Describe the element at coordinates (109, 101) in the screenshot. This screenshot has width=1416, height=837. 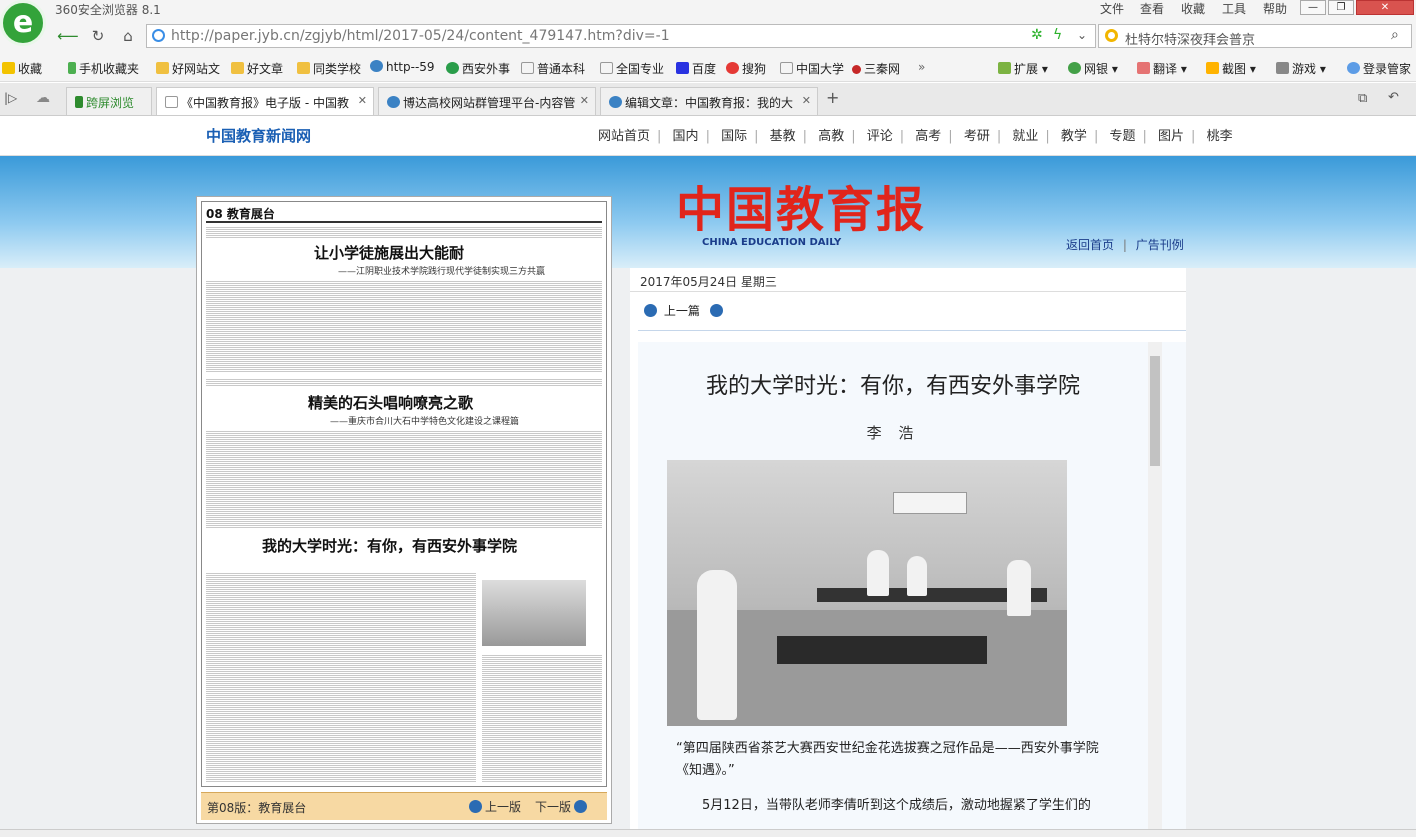
I see `tab-cross-screen: 跨屏浏览` at that location.